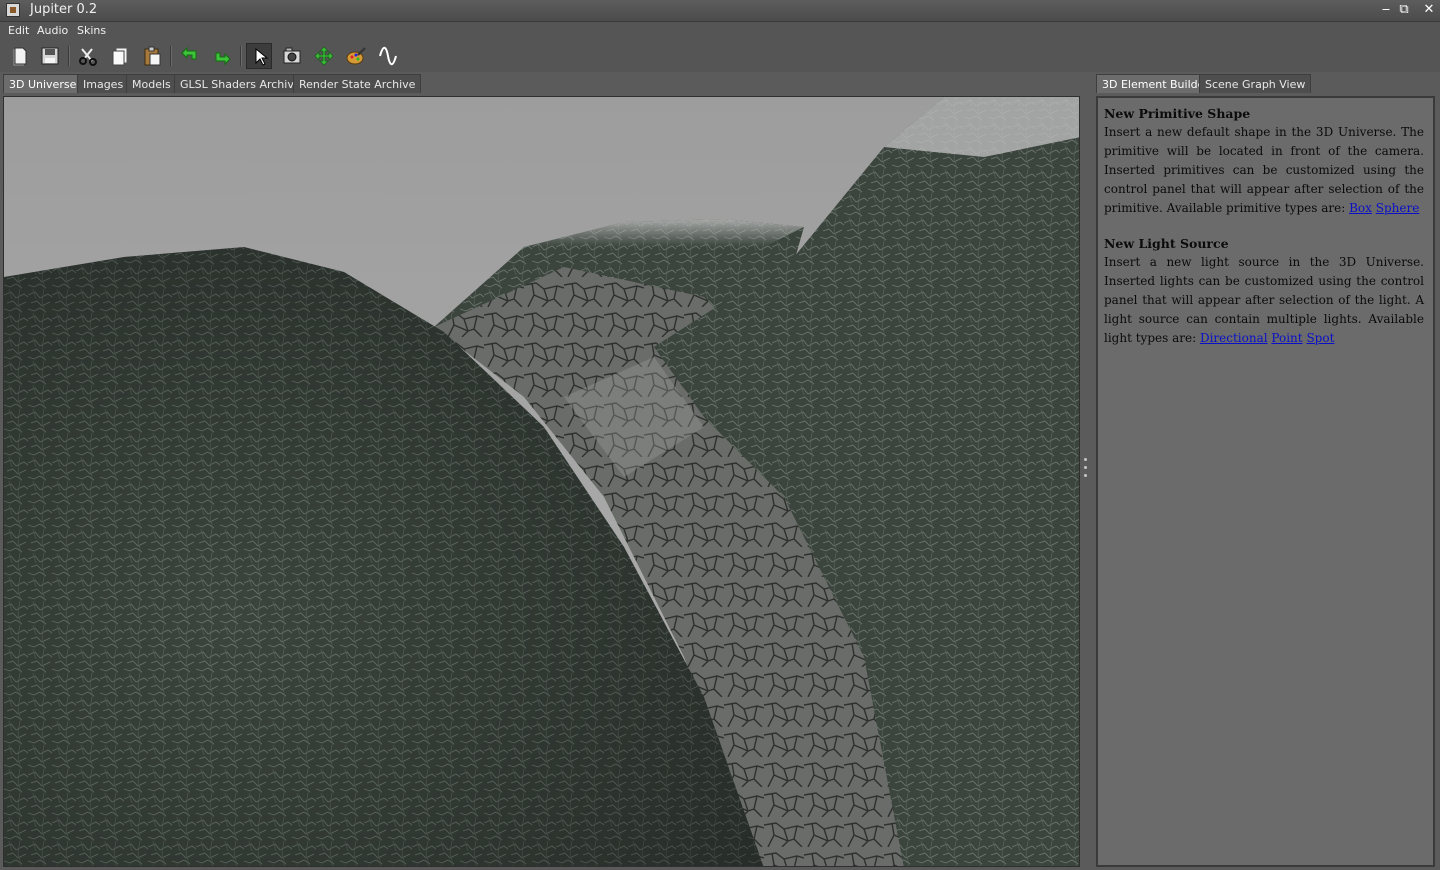  What do you see at coordinates (1234, 338) in the screenshot?
I see `link-directional: Directional` at bounding box center [1234, 338].